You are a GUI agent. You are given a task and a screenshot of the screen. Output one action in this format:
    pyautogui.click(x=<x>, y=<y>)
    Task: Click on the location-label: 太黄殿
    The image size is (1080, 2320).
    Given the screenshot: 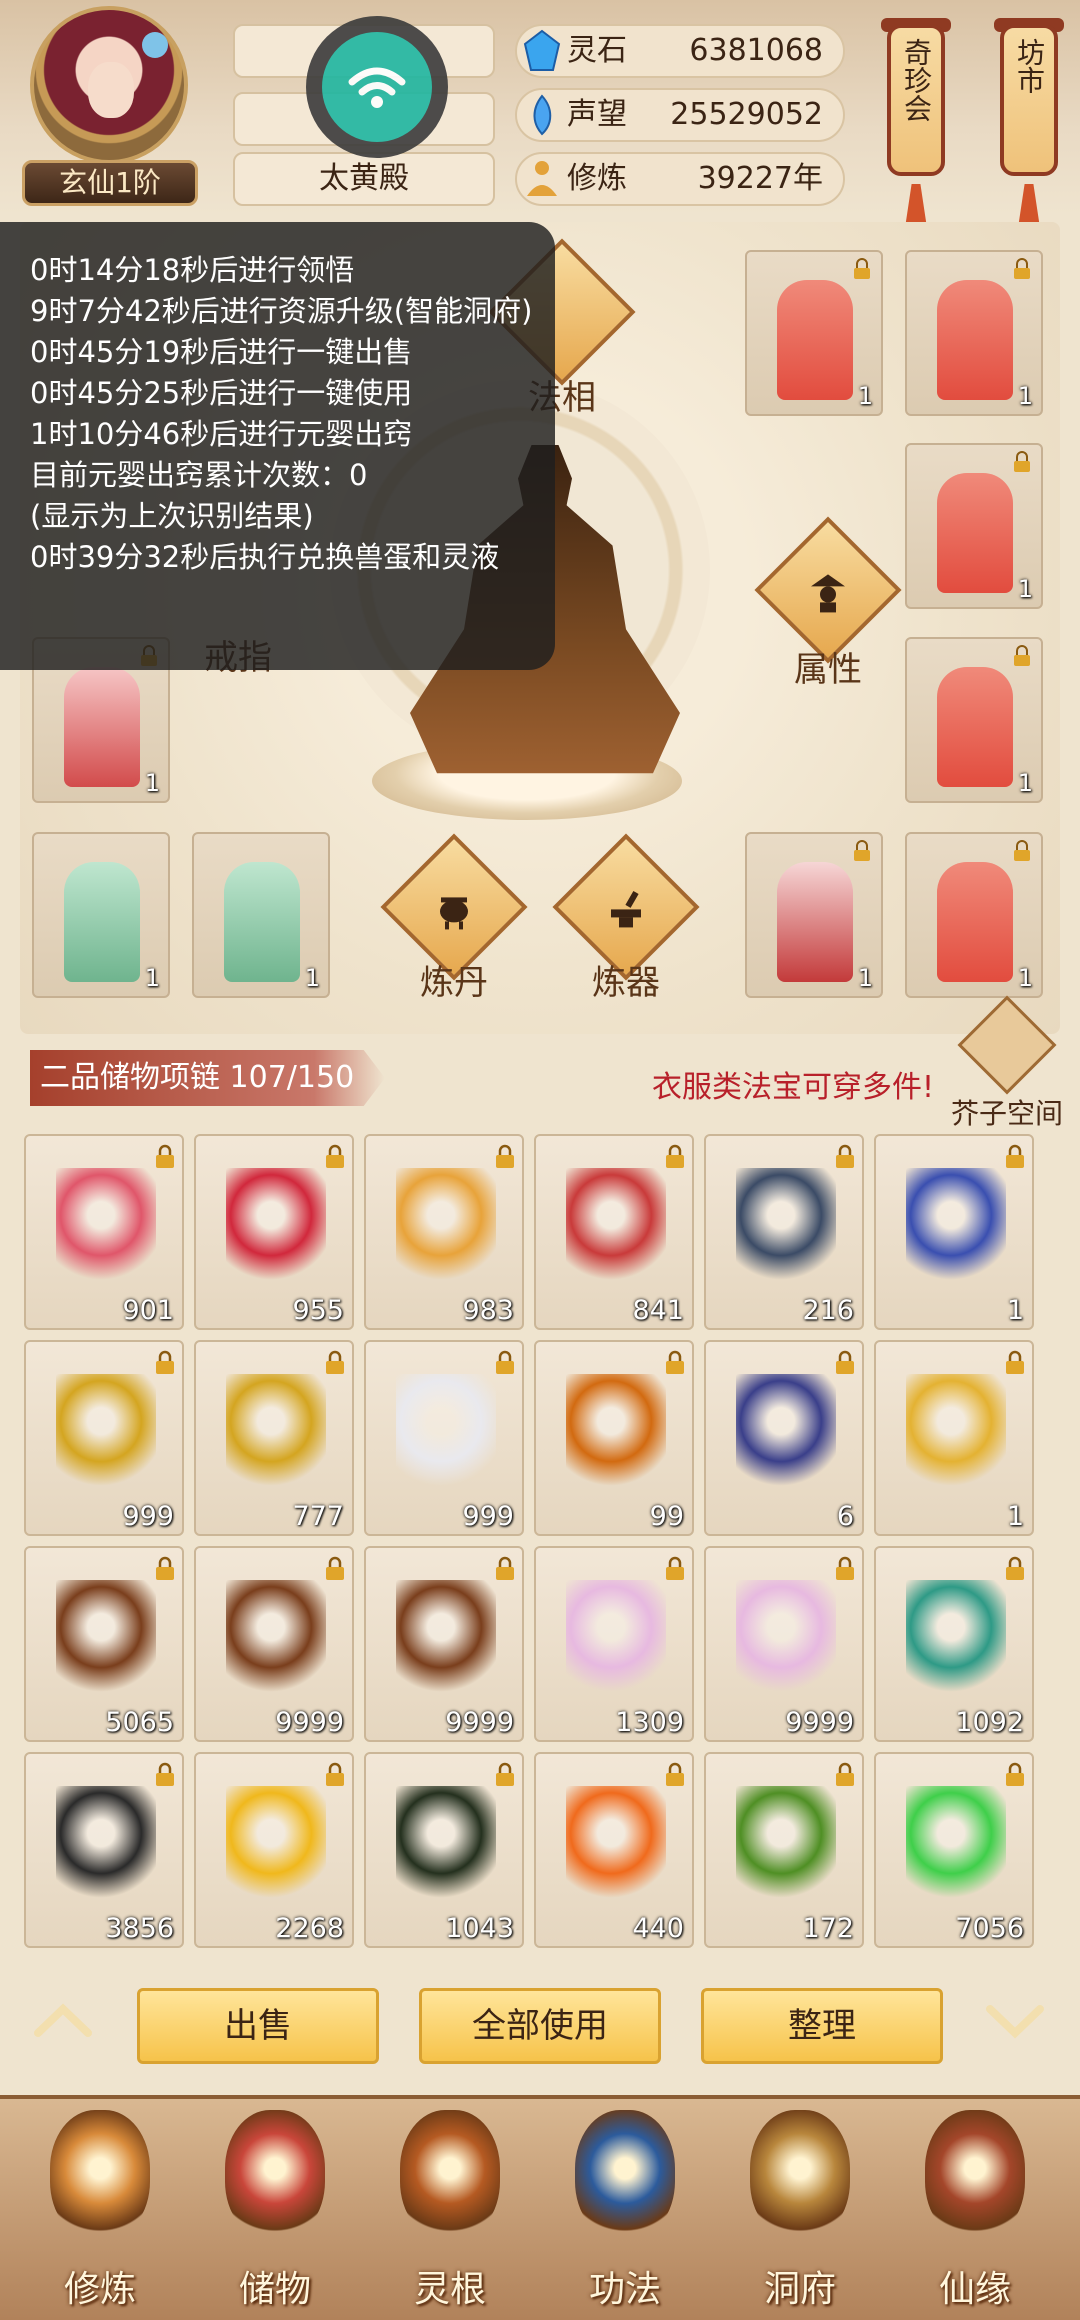 What is the action you would take?
    pyautogui.click(x=364, y=179)
    